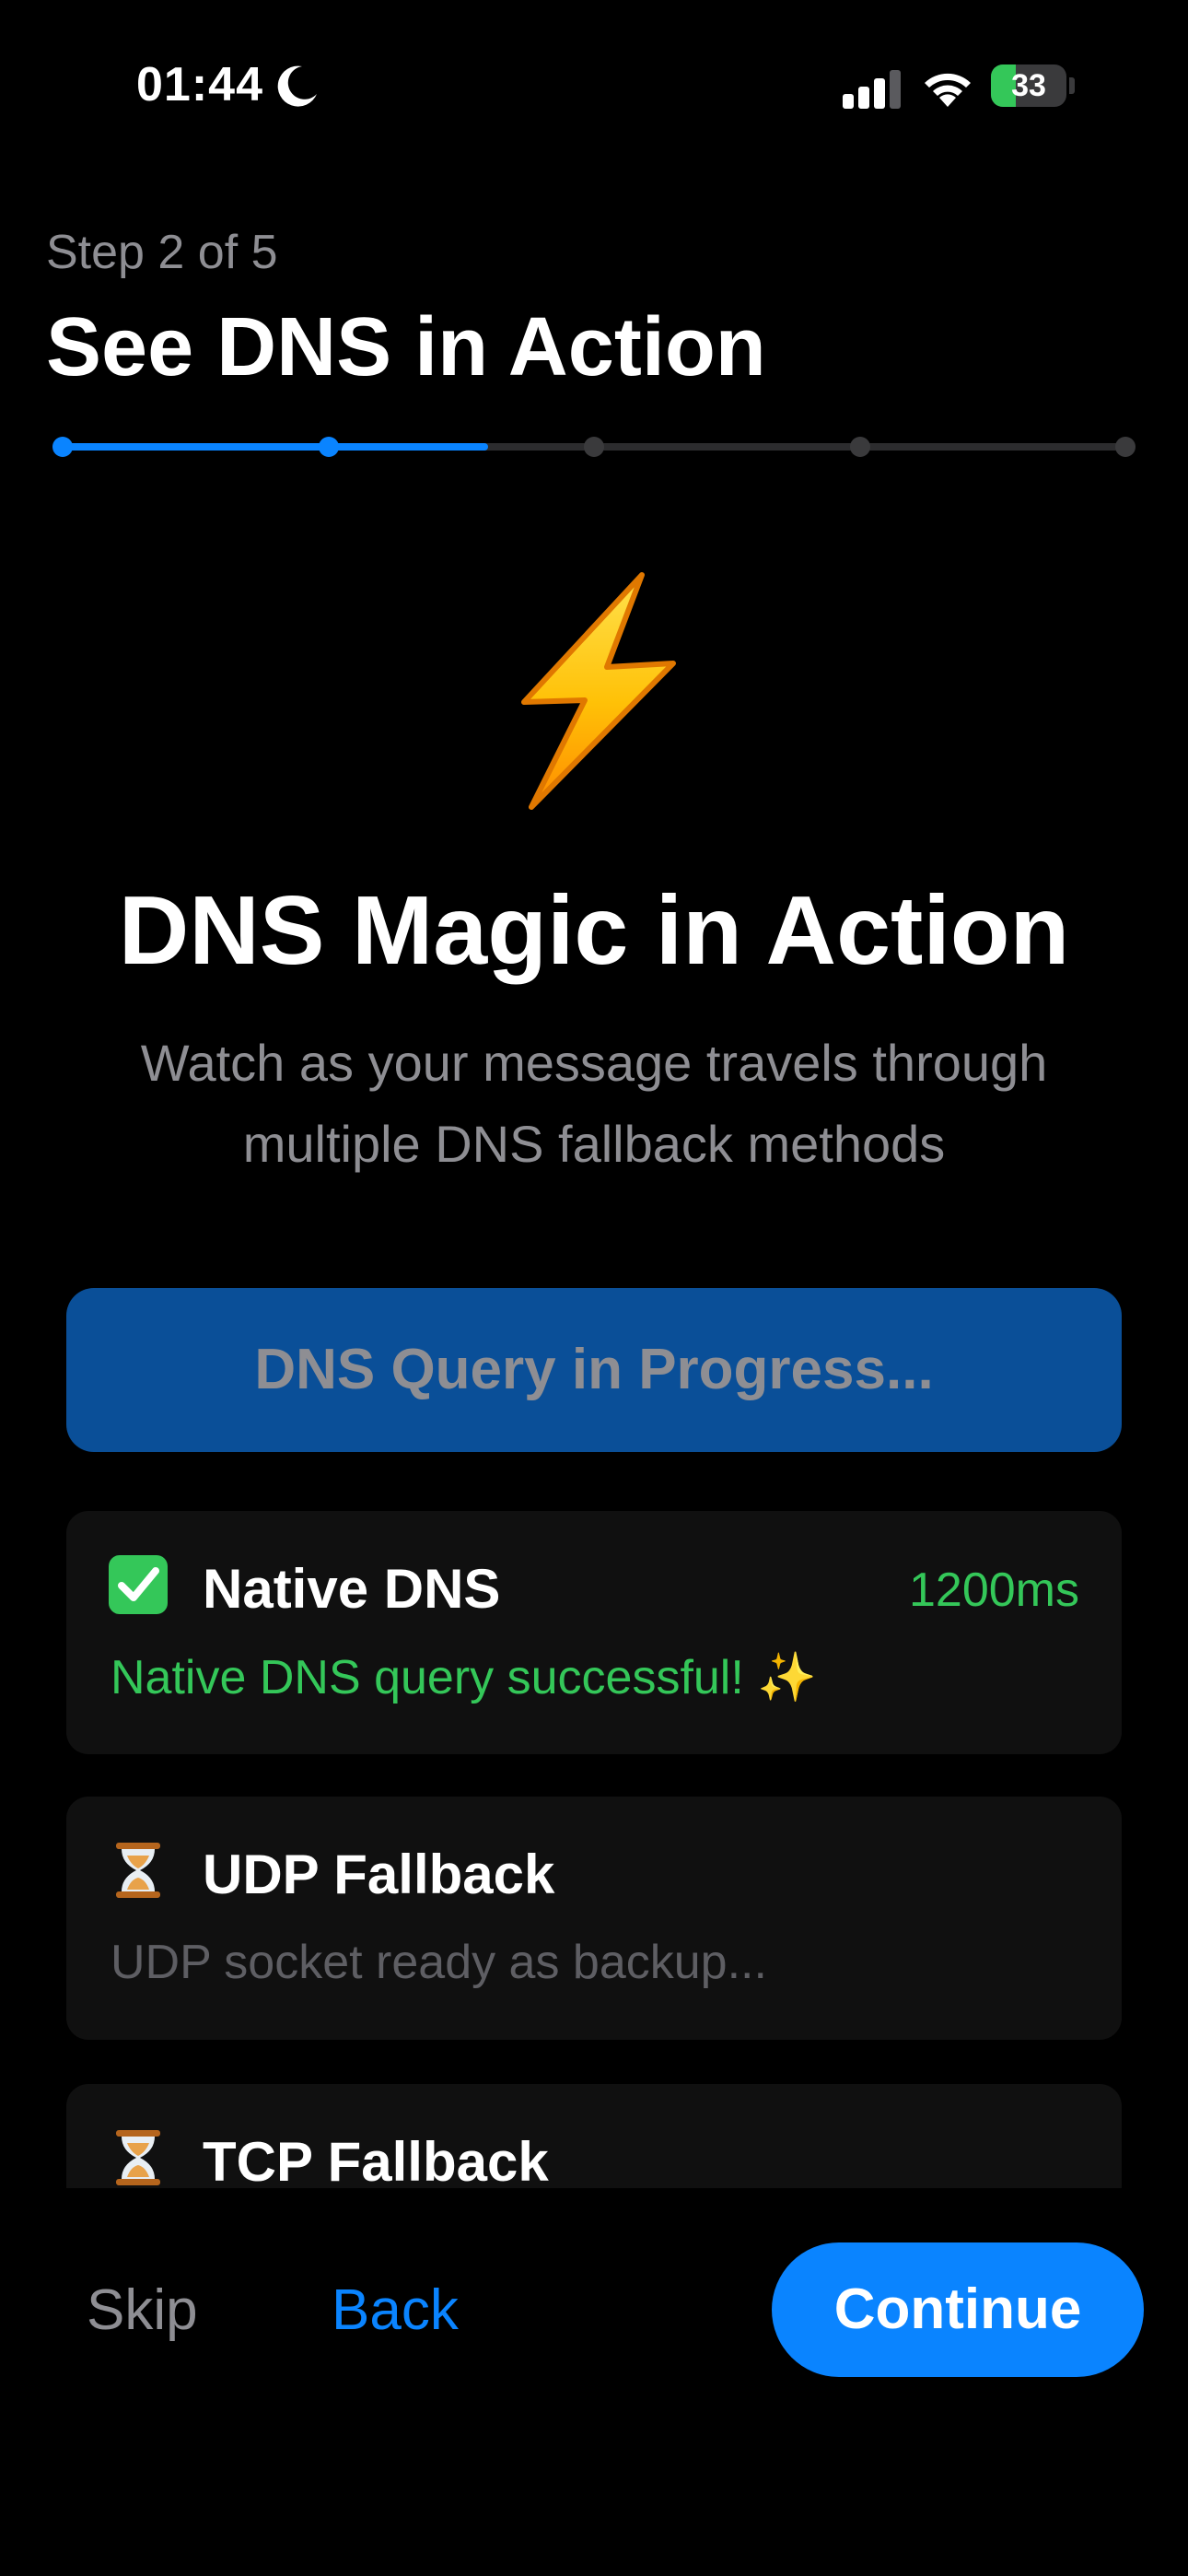 The height and width of the screenshot is (2576, 1188). Describe the element at coordinates (1028, 85) in the screenshot. I see `battery-level: 33` at that location.